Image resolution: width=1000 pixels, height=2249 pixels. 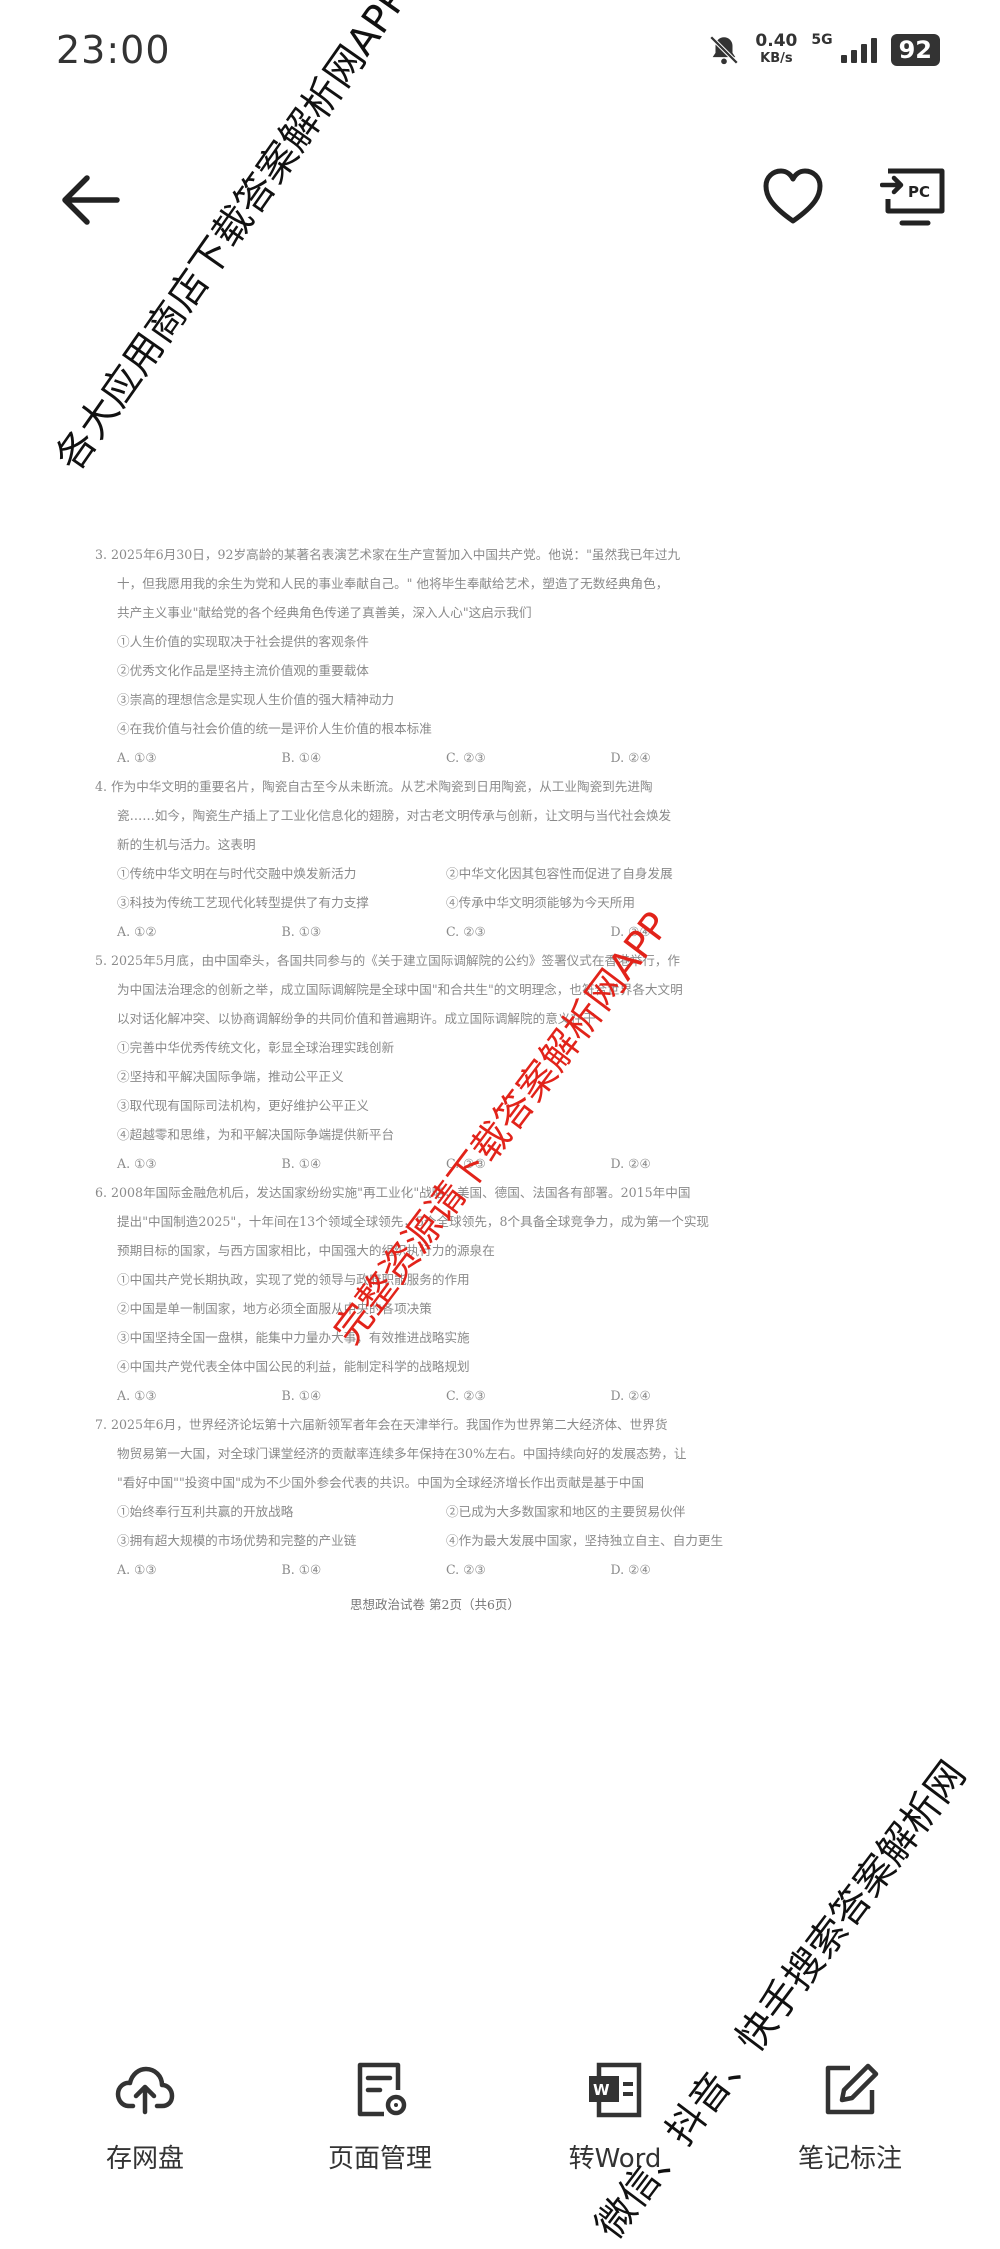 I want to click on page-manage-label: 页面管理, so click(x=379, y=2159).